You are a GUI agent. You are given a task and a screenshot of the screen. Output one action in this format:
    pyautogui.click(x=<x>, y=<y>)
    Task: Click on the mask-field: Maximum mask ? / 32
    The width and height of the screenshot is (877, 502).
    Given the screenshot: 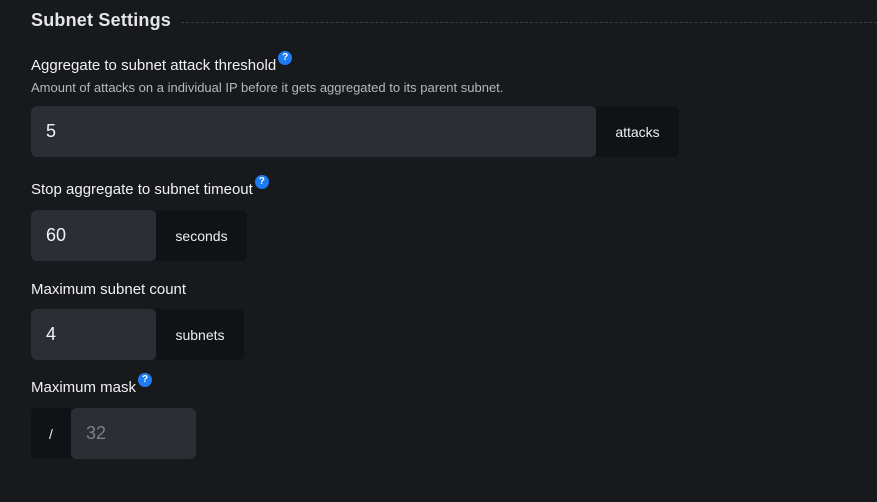 What is the action you would take?
    pyautogui.click(x=113, y=416)
    